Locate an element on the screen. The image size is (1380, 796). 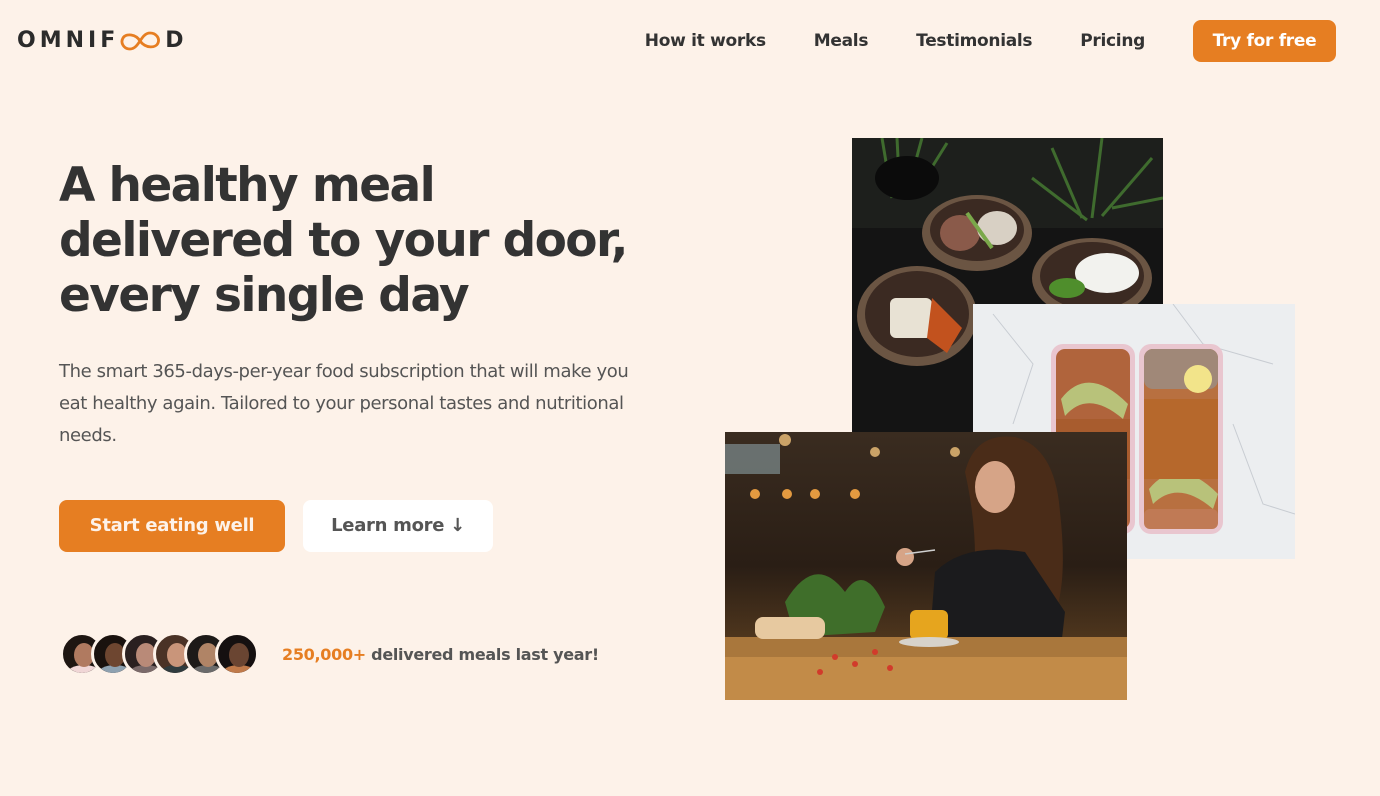
nav-link-testimonials: Testimonials is located at coordinates (974, 41).